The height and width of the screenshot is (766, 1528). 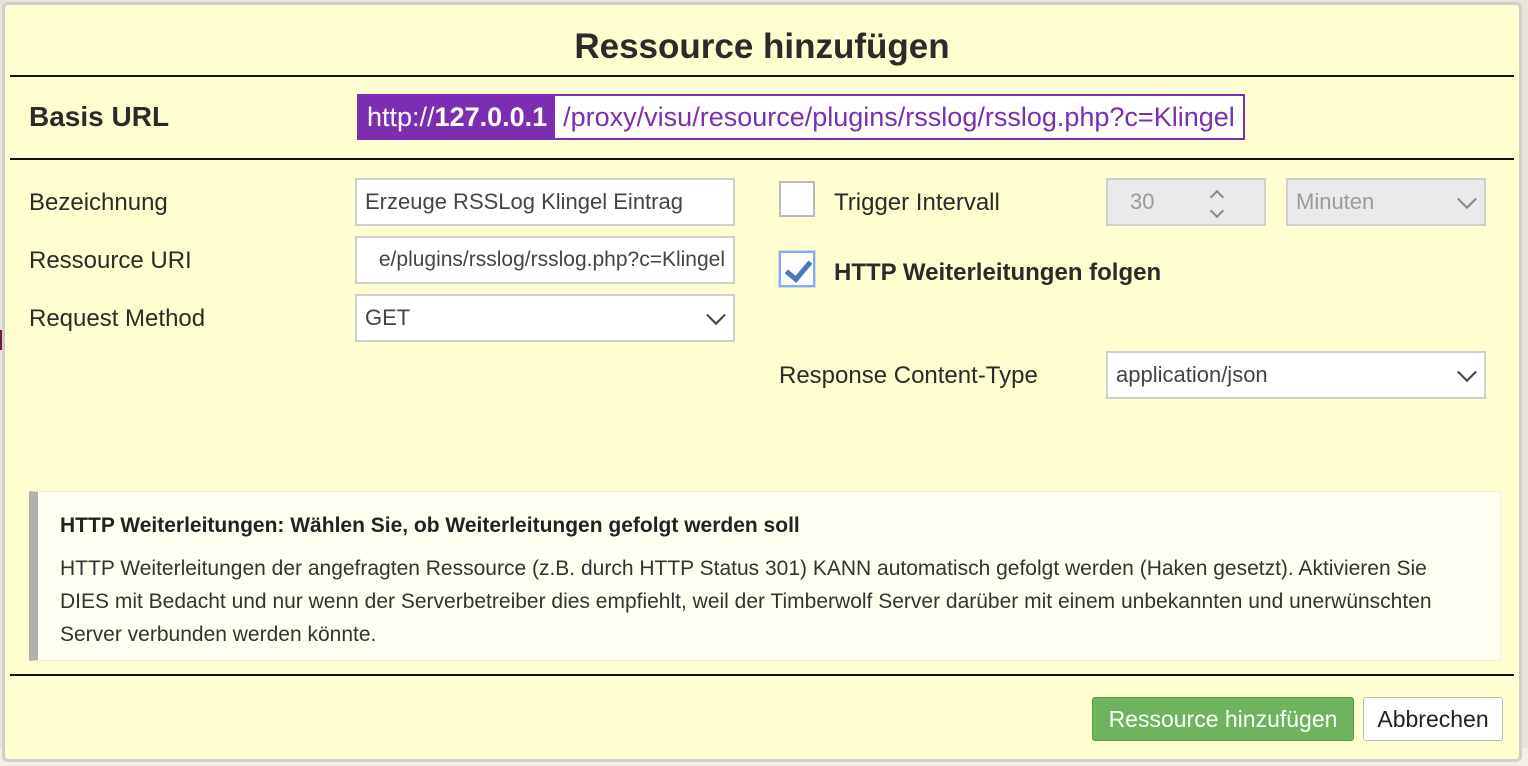 I want to click on response-content-type-label: Response Content-Type, so click(x=908, y=375).